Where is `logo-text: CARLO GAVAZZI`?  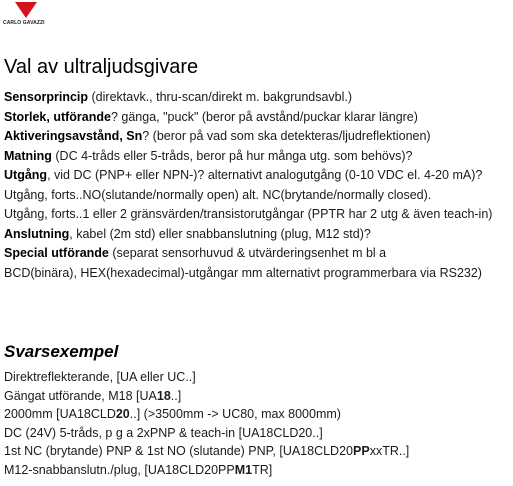 logo-text: CARLO GAVAZZI is located at coordinates (24, 23).